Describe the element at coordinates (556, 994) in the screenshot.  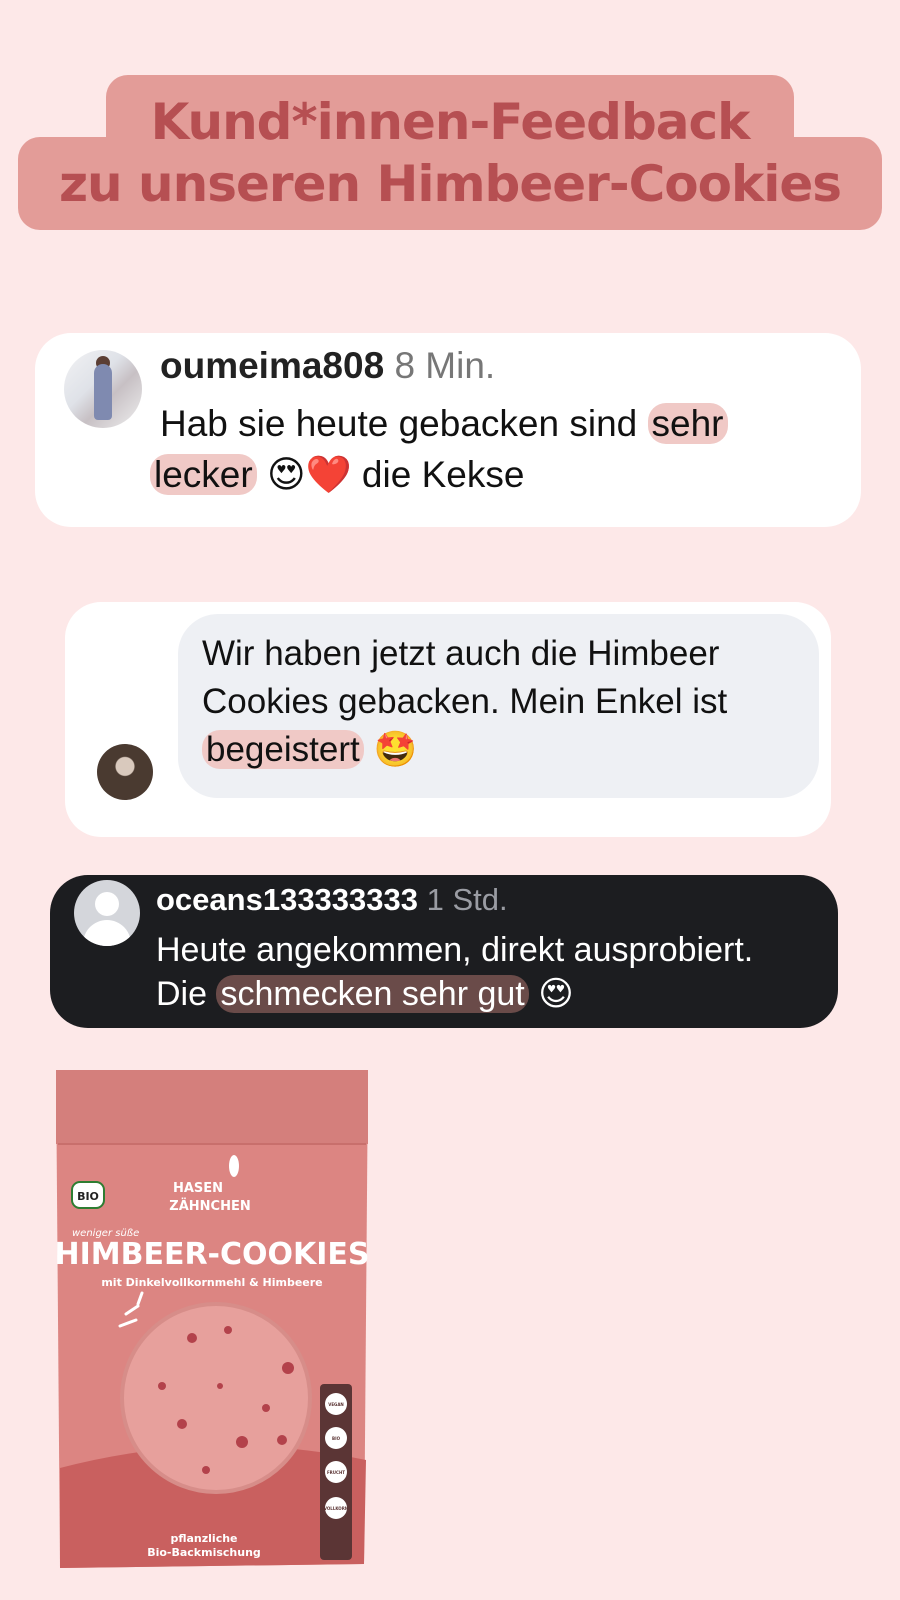
I see `emoji-icon: 😍` at that location.